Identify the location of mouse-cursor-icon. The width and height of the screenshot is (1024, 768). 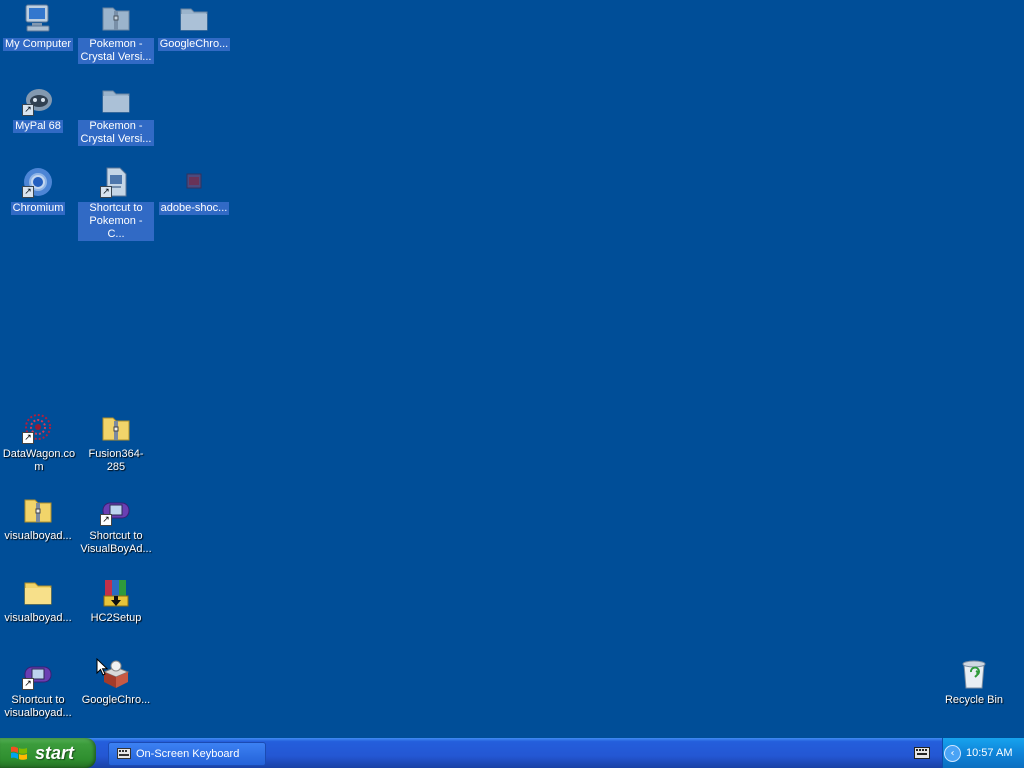
(102, 667).